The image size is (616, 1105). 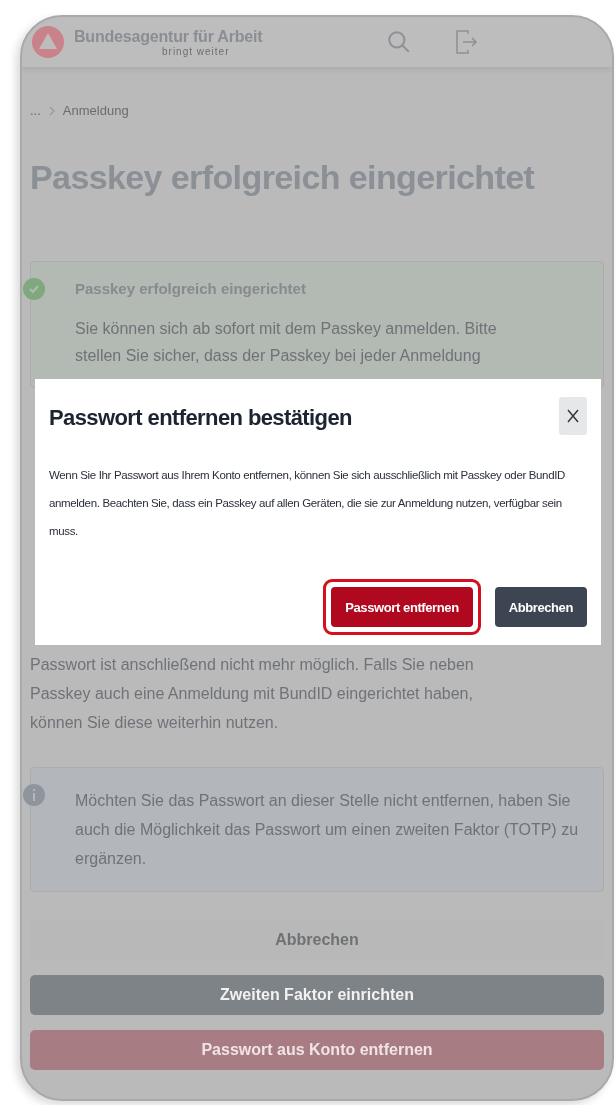 I want to click on close-icon, so click(x=573, y=416).